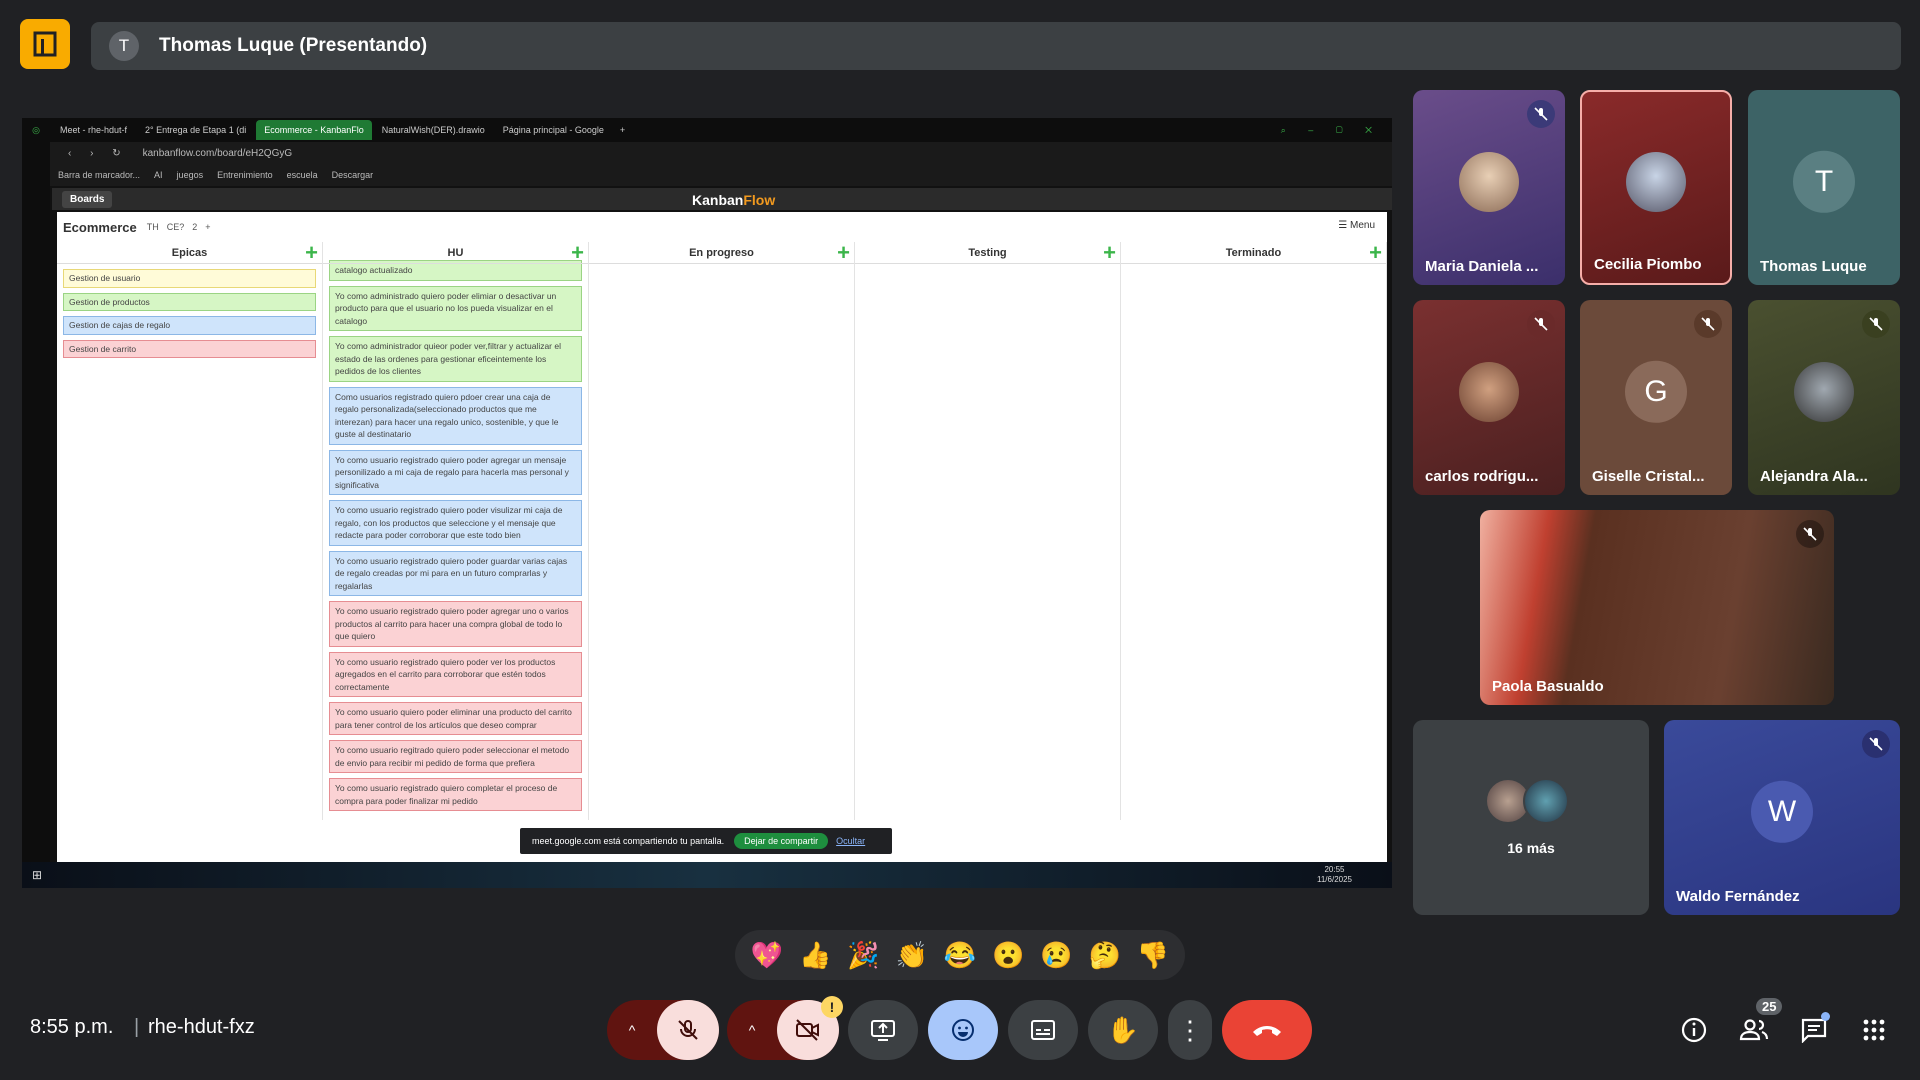 The image size is (1920, 1080). I want to click on leave-call-button, so click(1267, 1030).